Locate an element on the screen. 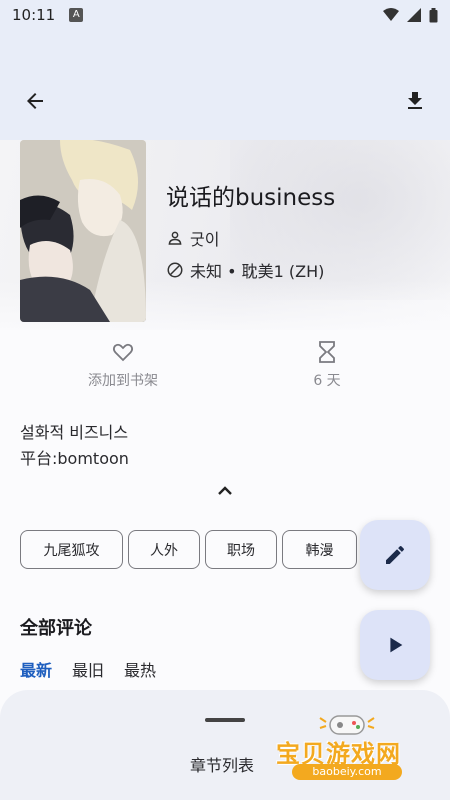  collapse-description-button is located at coordinates (225, 491).